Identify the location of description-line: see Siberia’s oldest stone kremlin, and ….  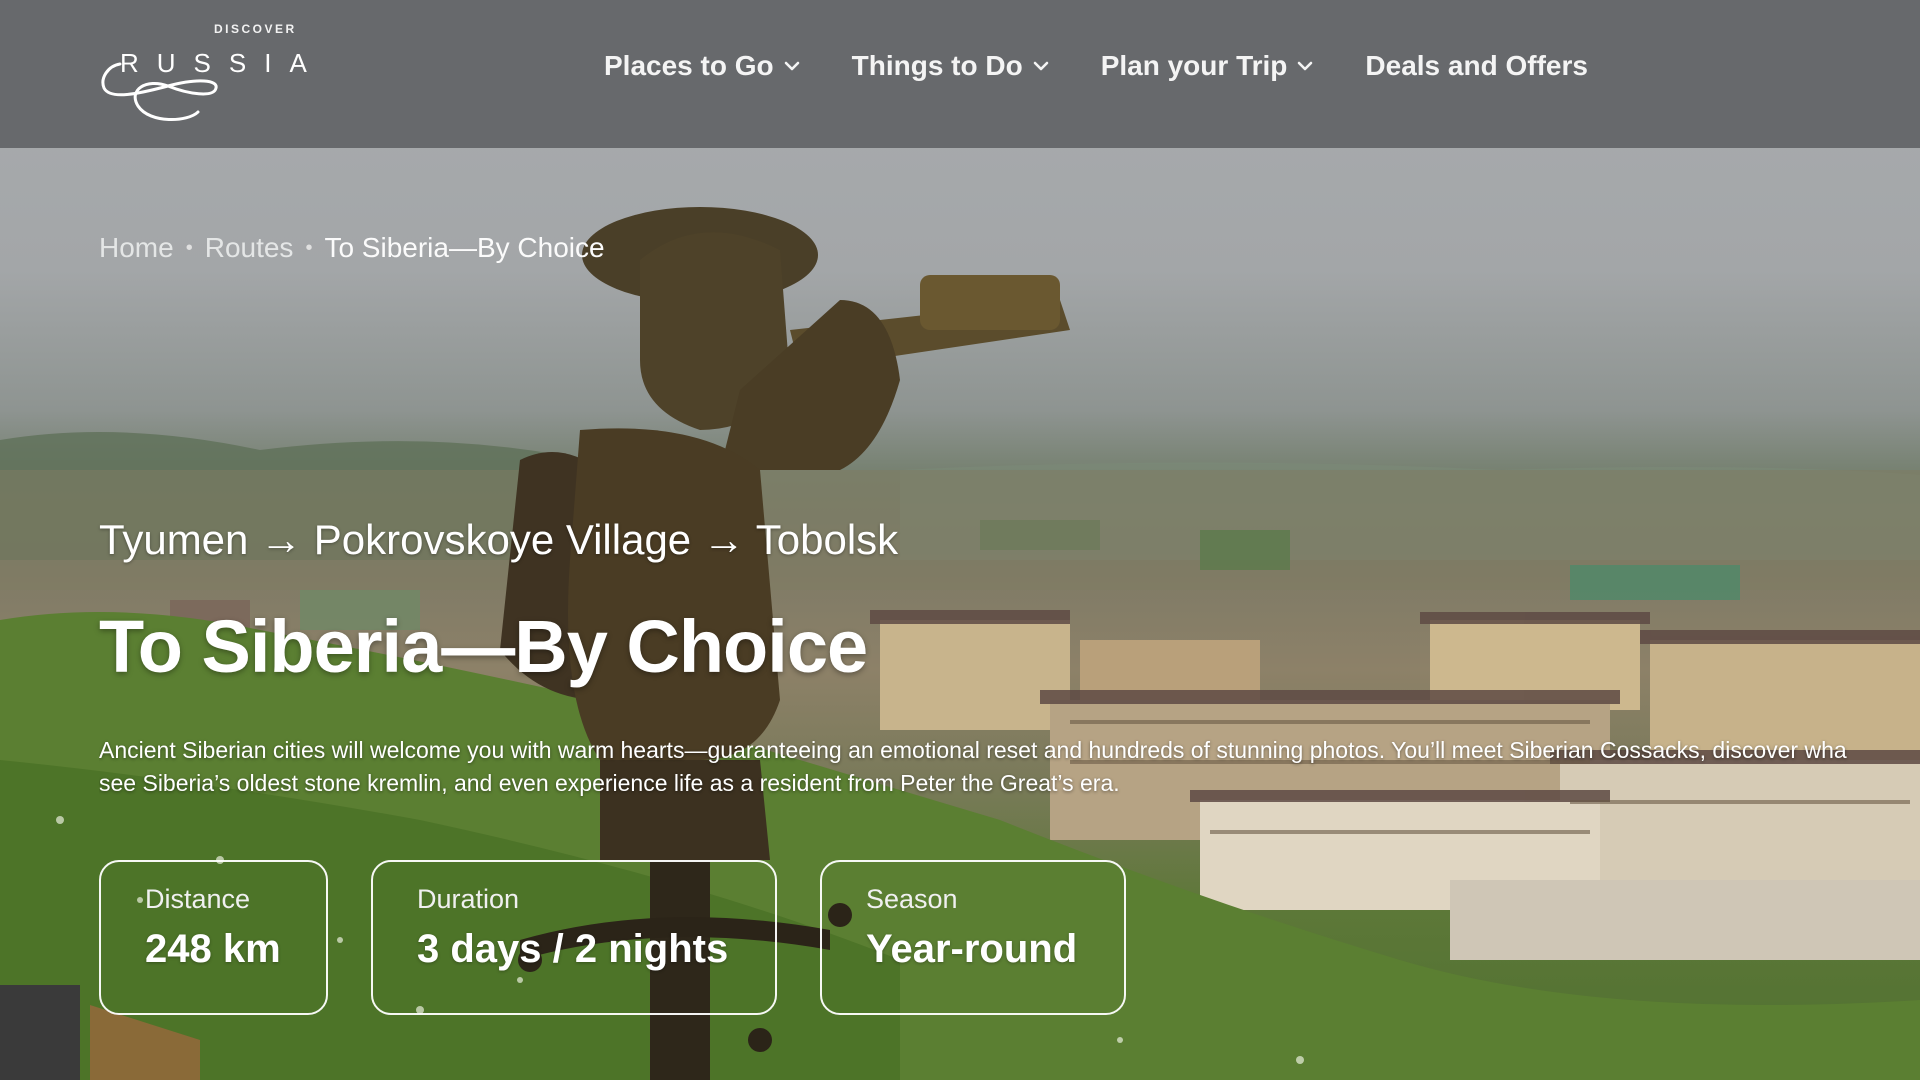
(609, 783).